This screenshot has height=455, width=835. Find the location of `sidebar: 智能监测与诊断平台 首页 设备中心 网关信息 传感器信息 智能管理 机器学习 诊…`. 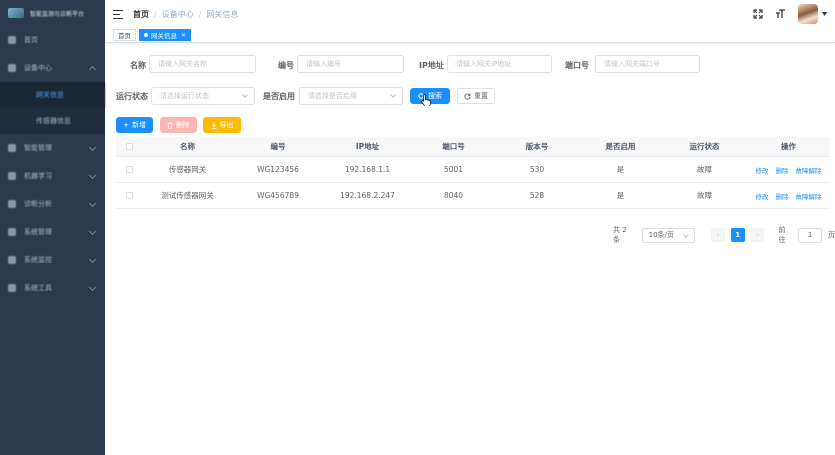

sidebar: 智能监测与诊断平台 首页 设备中心 网关信息 传感器信息 智能管理 机器学习 诊… is located at coordinates (52, 227).